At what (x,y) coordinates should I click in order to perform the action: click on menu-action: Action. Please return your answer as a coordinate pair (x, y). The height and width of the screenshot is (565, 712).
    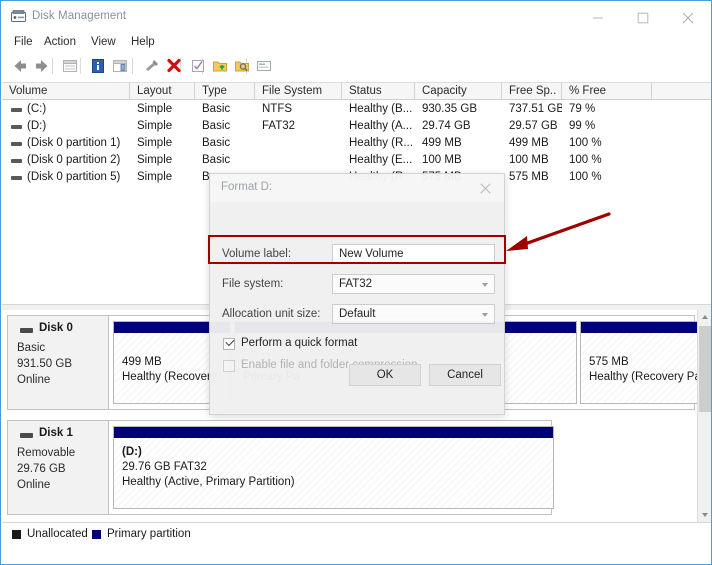
    Looking at the image, I should click on (60, 42).